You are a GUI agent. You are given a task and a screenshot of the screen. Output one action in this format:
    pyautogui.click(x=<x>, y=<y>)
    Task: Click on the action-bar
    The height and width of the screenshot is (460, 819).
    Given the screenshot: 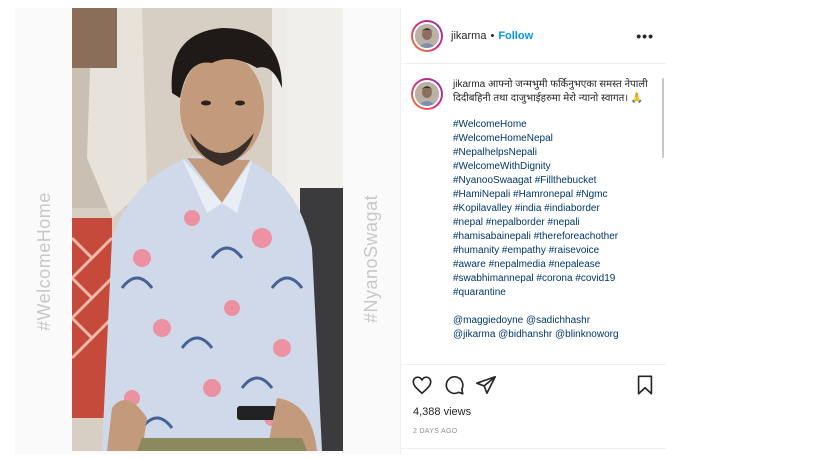 What is the action you would take?
    pyautogui.click(x=533, y=384)
    